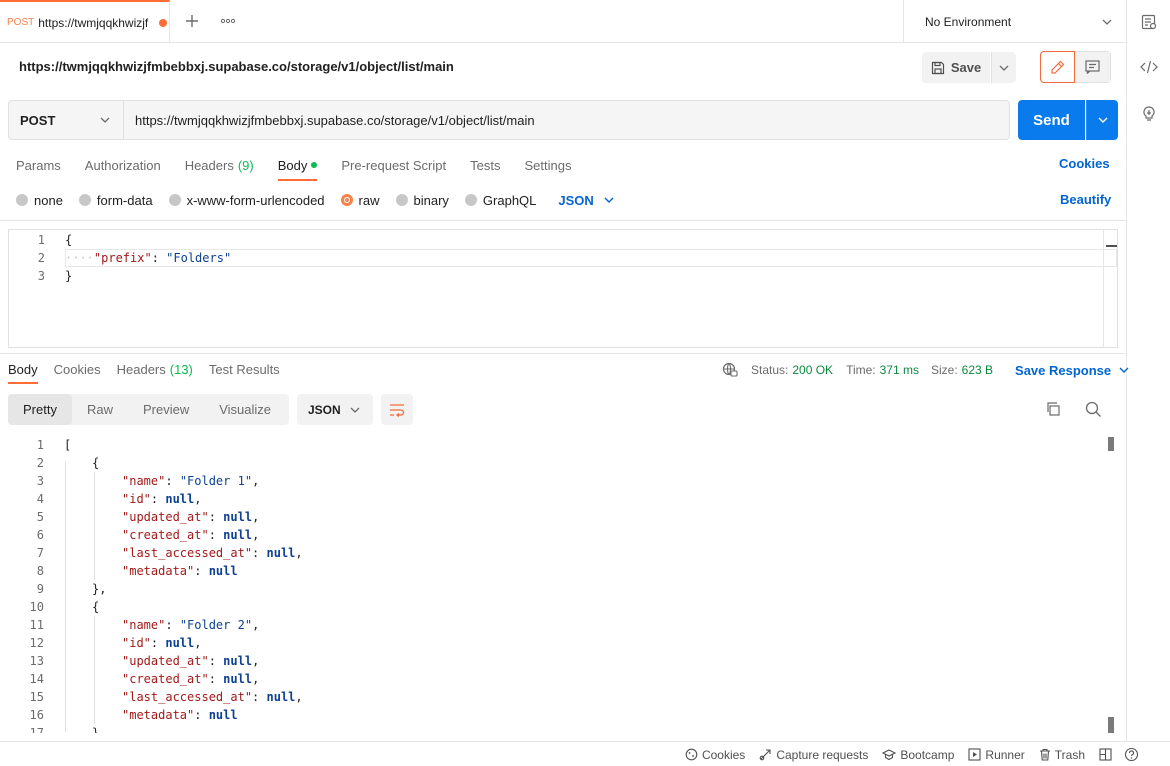 The height and width of the screenshot is (766, 1170). What do you see at coordinates (244, 370) in the screenshot?
I see `response-tab-test-results: Test Results` at bounding box center [244, 370].